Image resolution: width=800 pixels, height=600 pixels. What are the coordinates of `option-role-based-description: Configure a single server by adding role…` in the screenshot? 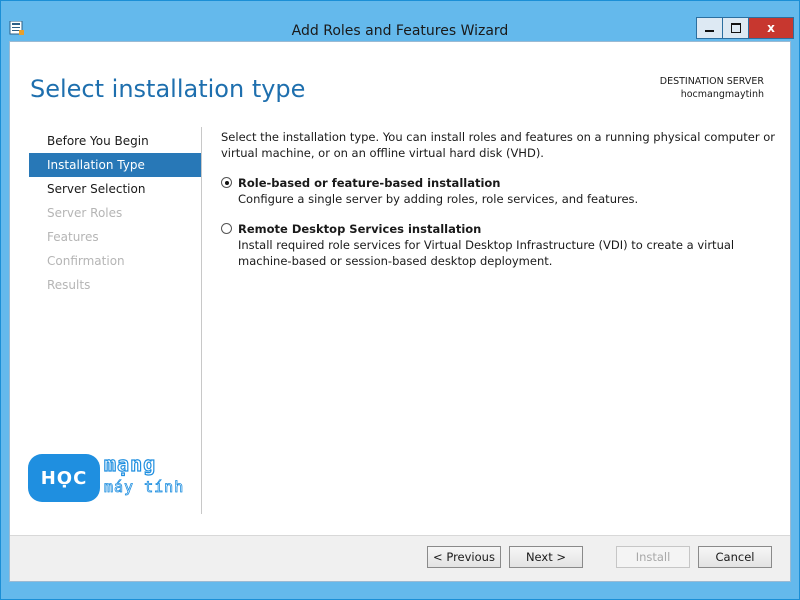 It's located at (438, 199).